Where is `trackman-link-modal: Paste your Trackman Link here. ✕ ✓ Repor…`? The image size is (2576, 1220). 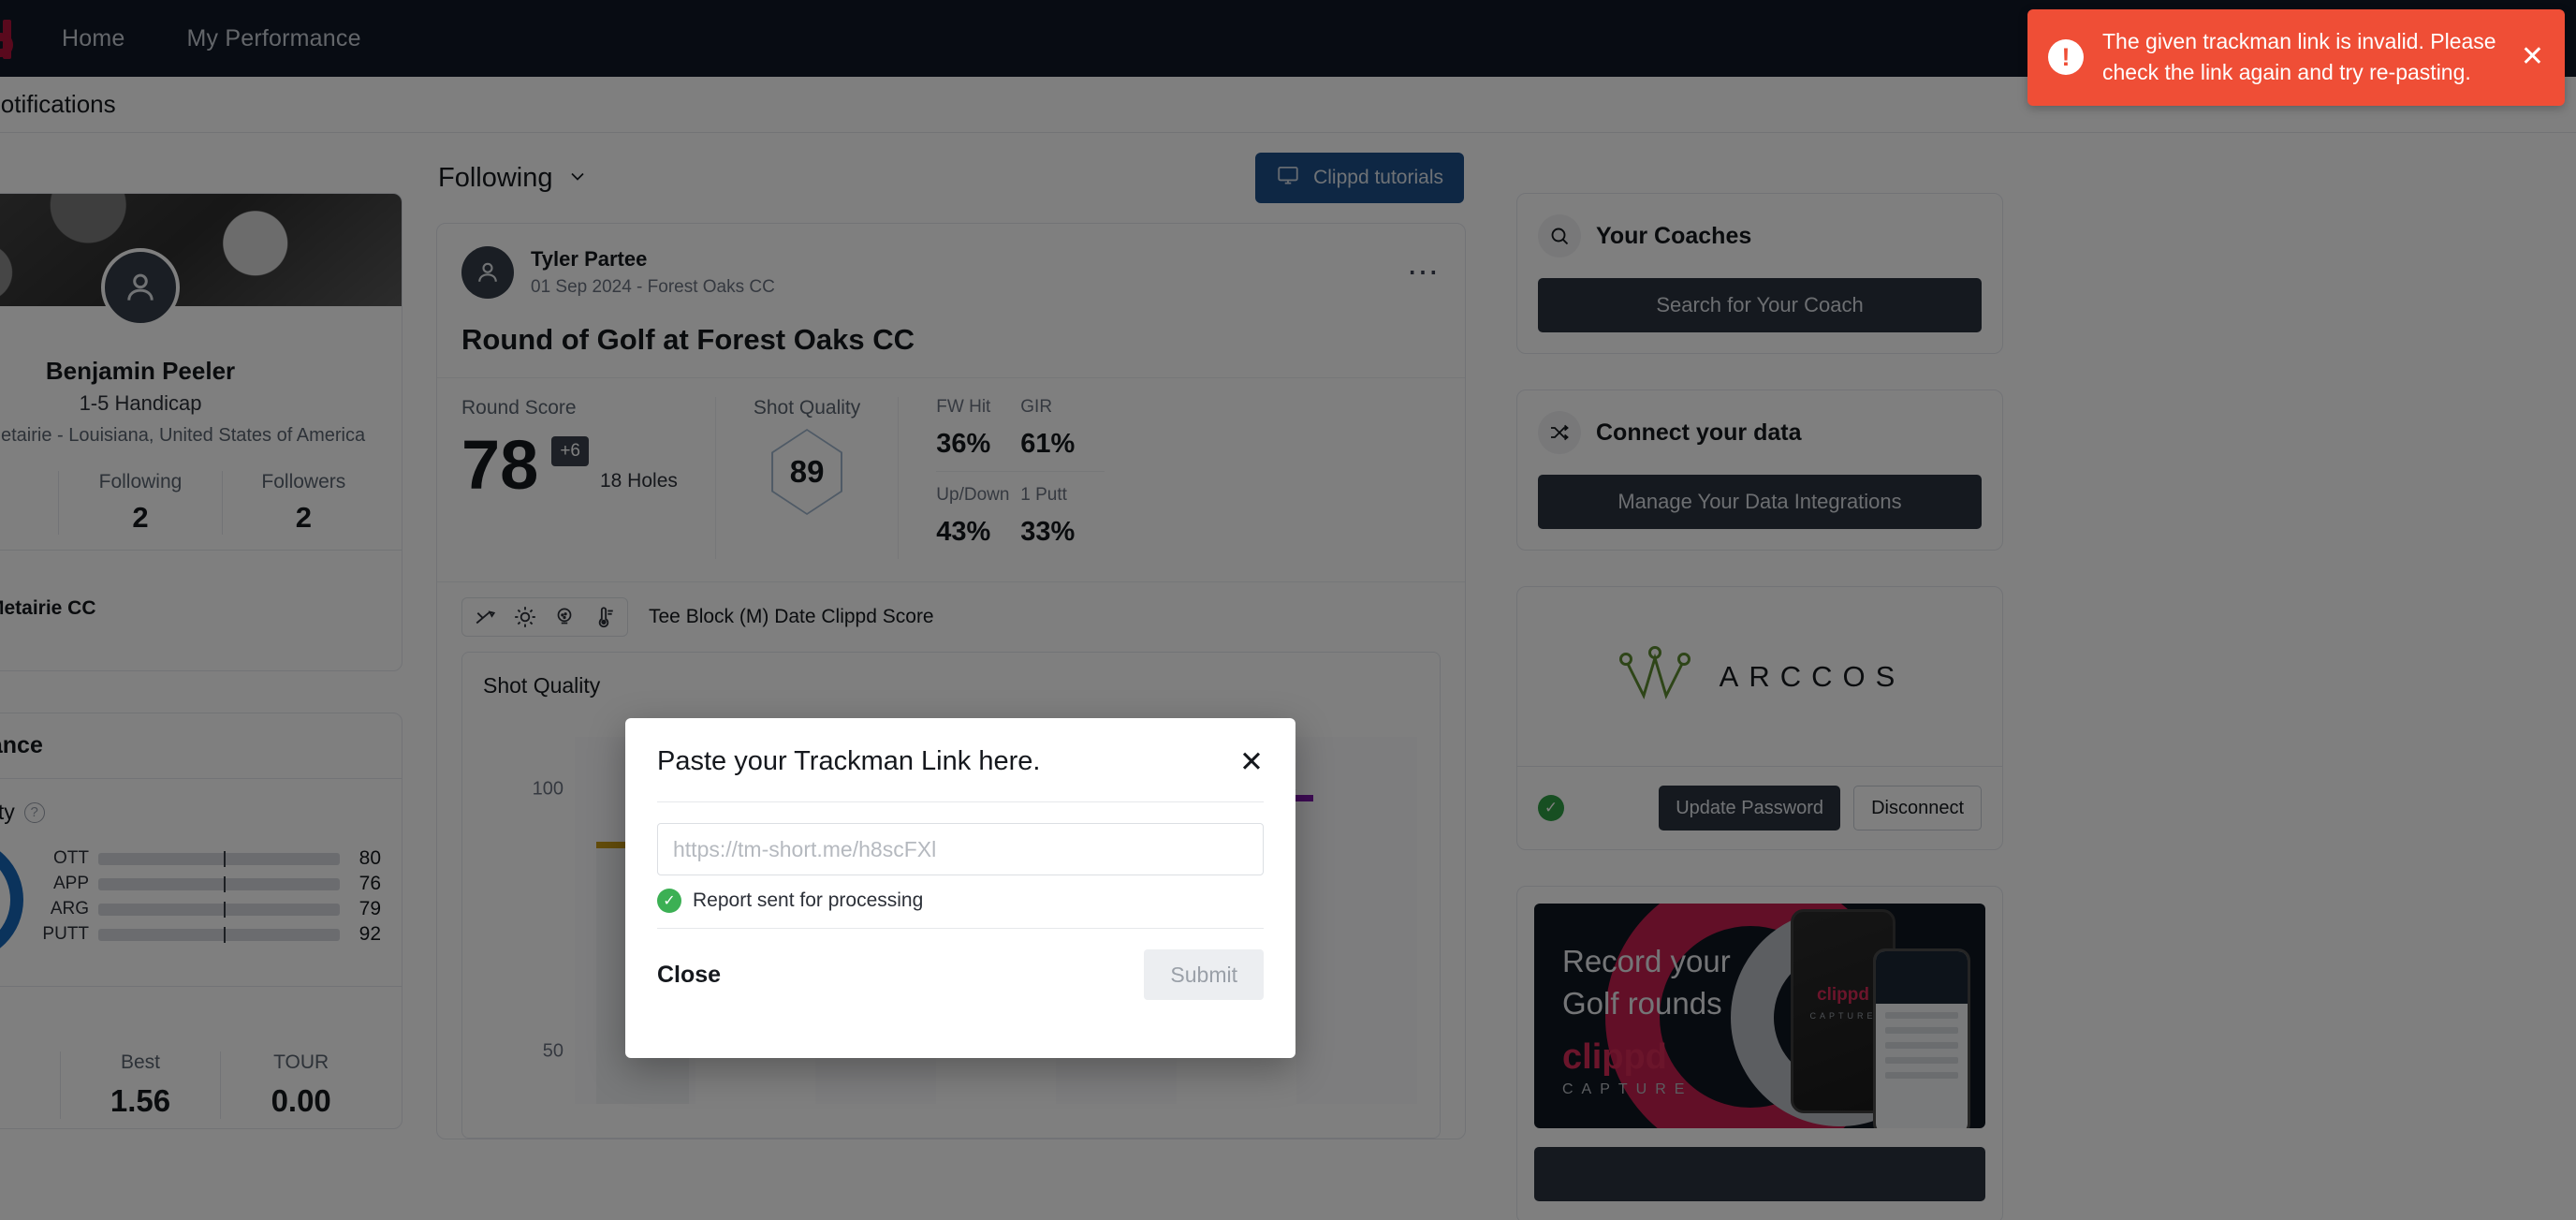 trackman-link-modal: Paste your Trackman Link here. ✕ ✓ Repor… is located at coordinates (960, 888).